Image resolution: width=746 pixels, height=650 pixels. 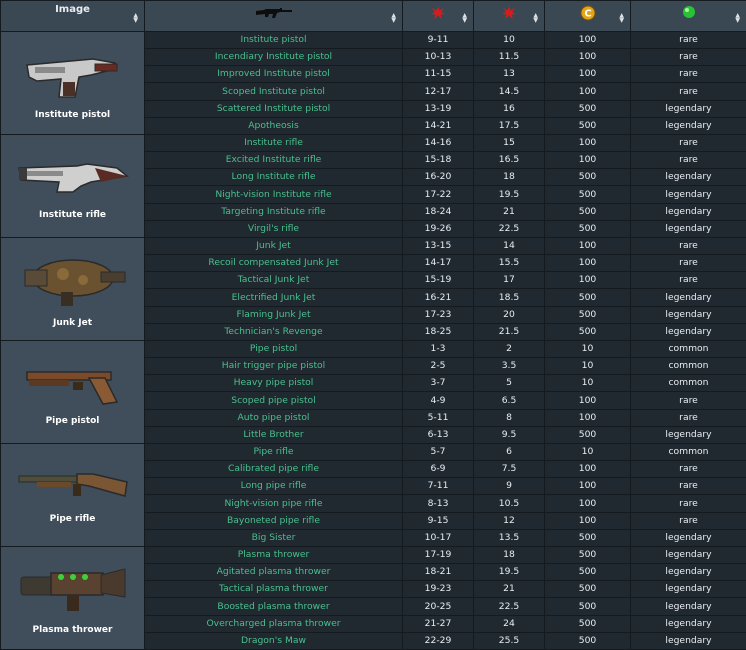 What do you see at coordinates (688, 16) in the screenshot?
I see `column-header-rarity: ▲ ▼` at bounding box center [688, 16].